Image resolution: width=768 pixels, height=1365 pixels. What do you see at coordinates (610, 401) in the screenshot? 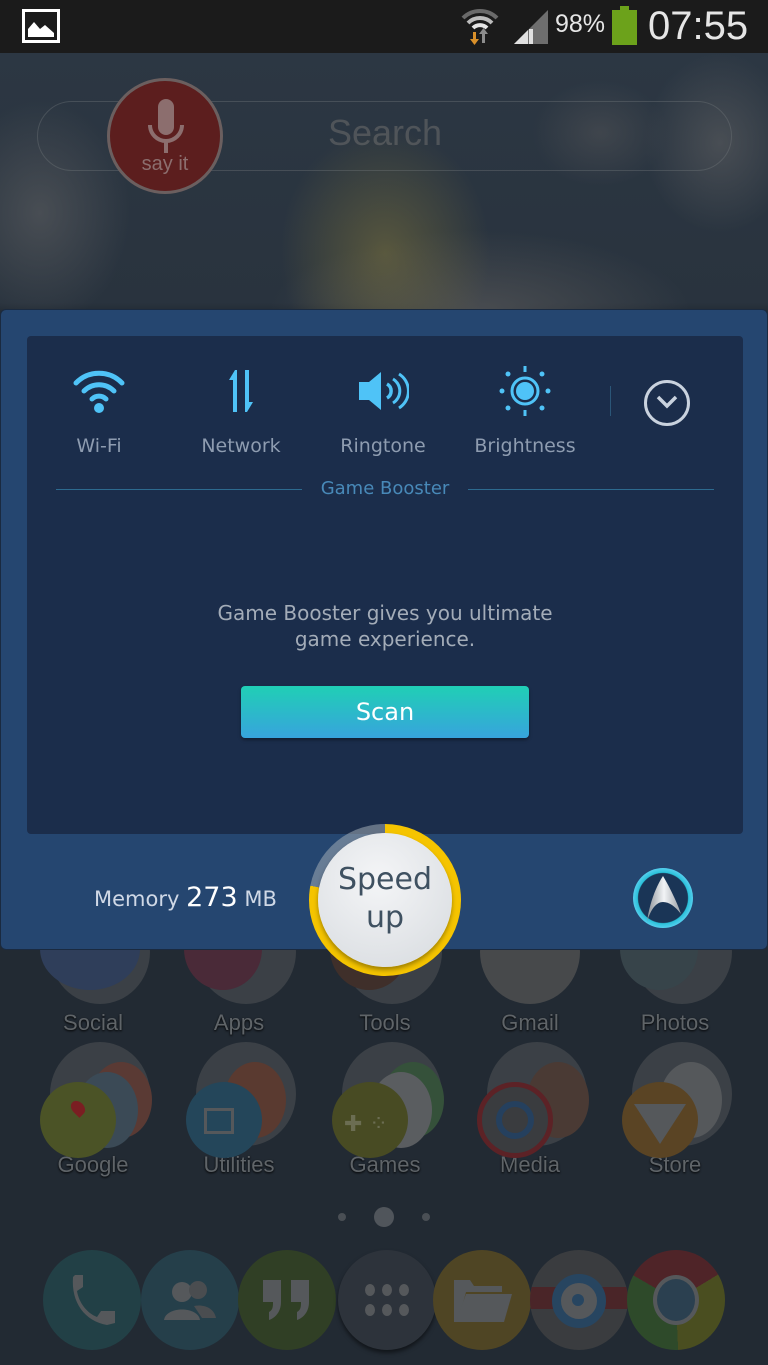
I see `divider` at bounding box center [610, 401].